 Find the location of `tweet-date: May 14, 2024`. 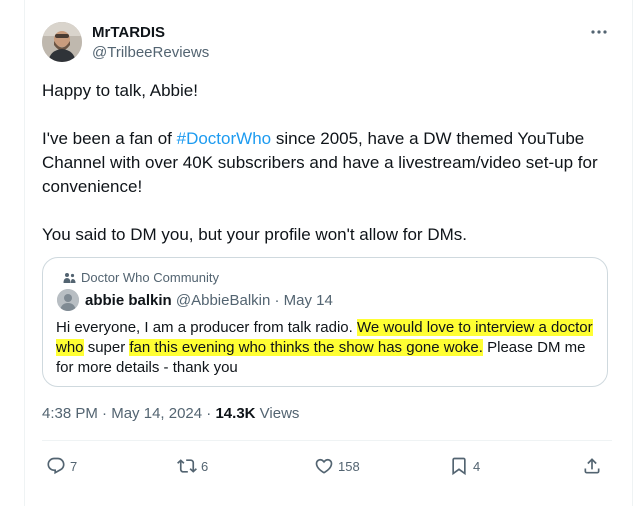

tweet-date: May 14, 2024 is located at coordinates (156, 413).